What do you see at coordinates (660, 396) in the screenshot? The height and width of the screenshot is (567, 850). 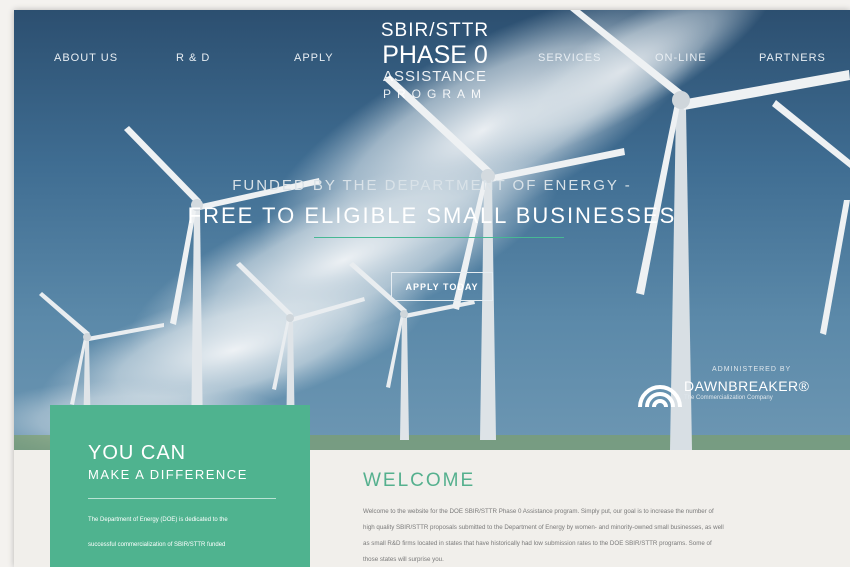 I see `dawnbreaker-arc-icon` at bounding box center [660, 396].